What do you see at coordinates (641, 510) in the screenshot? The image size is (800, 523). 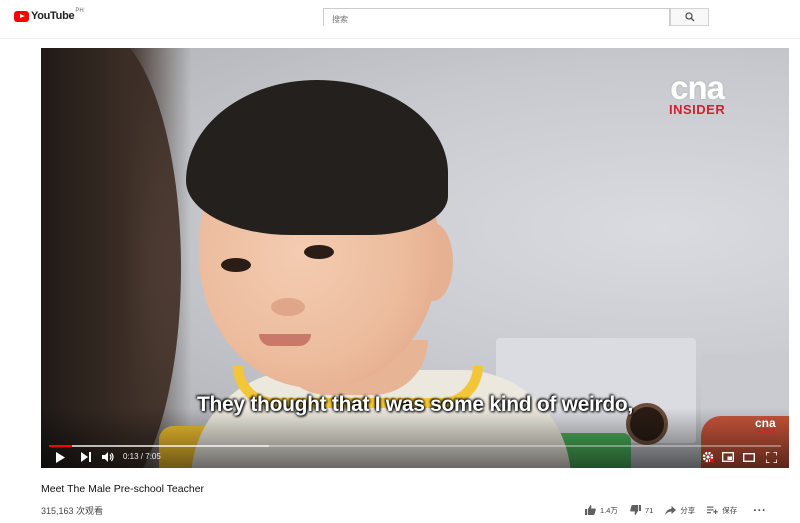 I see `dislike-button: 71` at bounding box center [641, 510].